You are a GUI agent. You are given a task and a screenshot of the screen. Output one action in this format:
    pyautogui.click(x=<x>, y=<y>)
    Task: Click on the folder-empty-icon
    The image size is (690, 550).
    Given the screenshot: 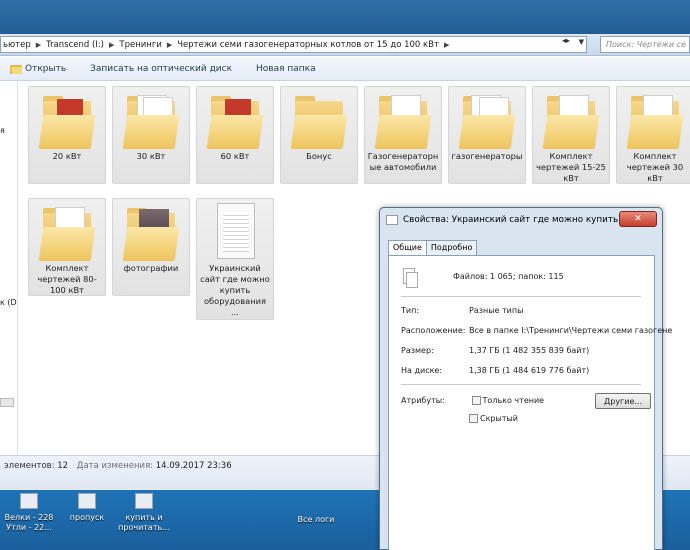 What is the action you would take?
    pyautogui.click(x=319, y=120)
    